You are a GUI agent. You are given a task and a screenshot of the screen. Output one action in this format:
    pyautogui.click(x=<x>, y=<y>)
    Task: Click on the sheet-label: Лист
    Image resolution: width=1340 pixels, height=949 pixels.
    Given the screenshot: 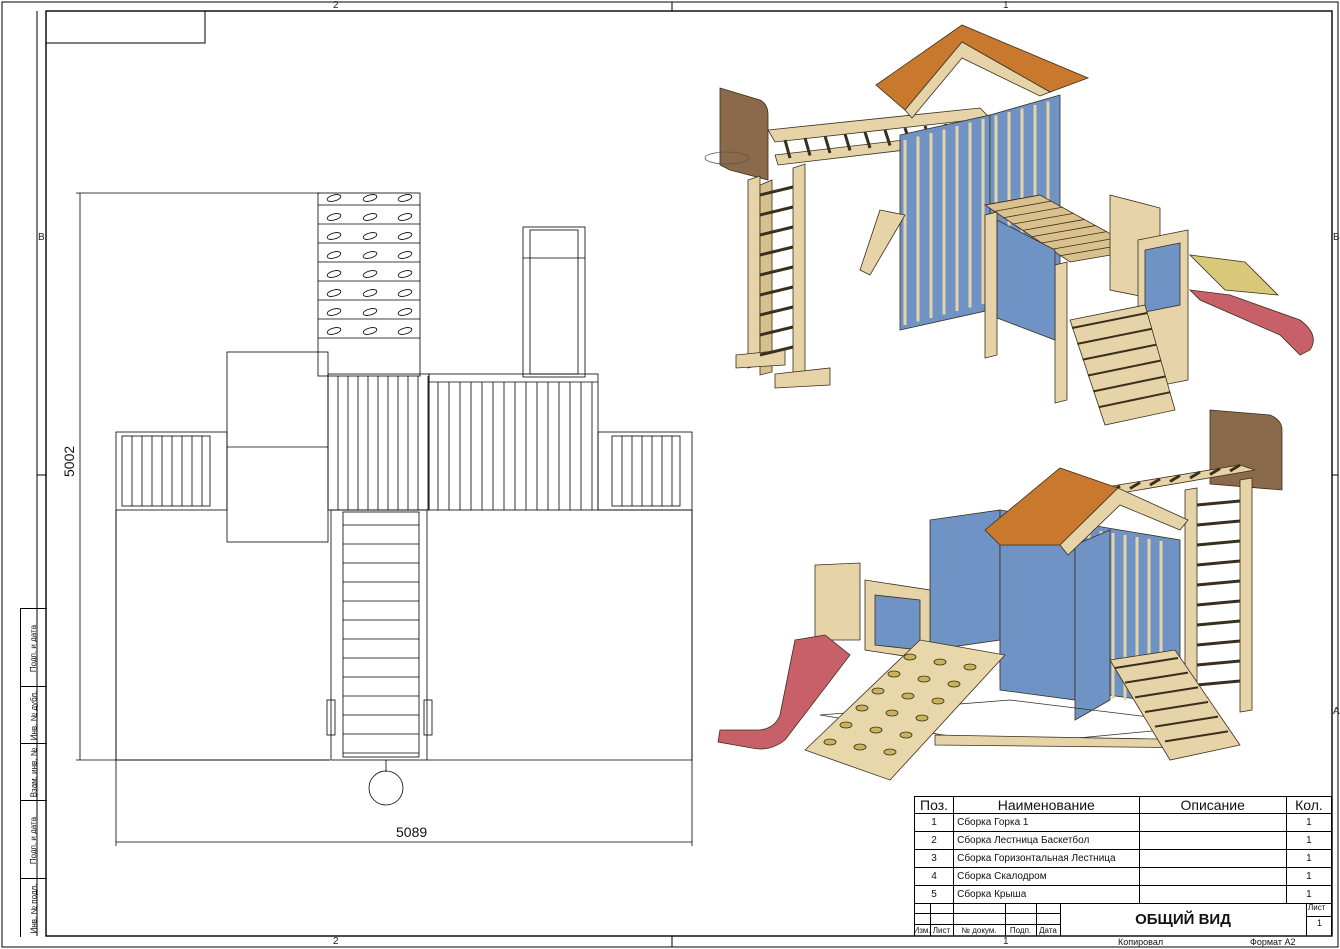 What is the action you would take?
    pyautogui.click(x=1317, y=907)
    